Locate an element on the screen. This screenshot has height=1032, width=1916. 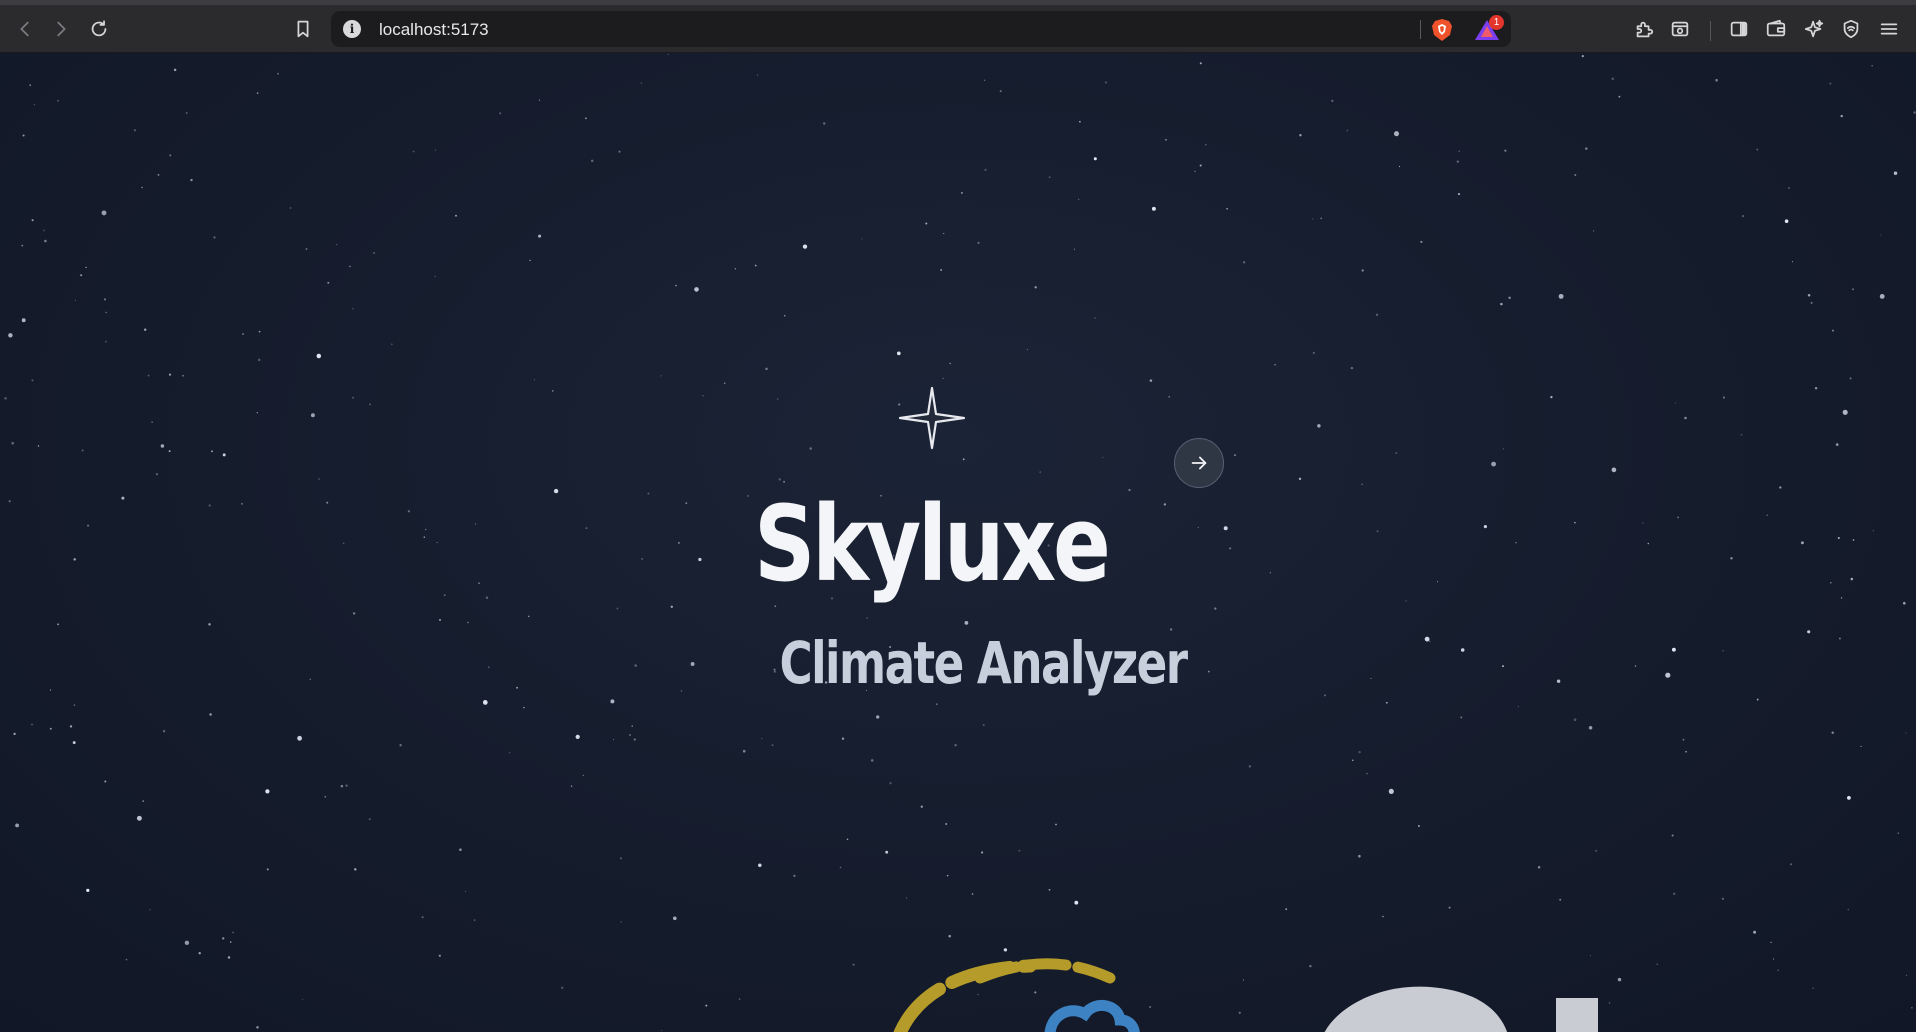
app-subtitle: Climate Analyzer is located at coordinates (983, 663).